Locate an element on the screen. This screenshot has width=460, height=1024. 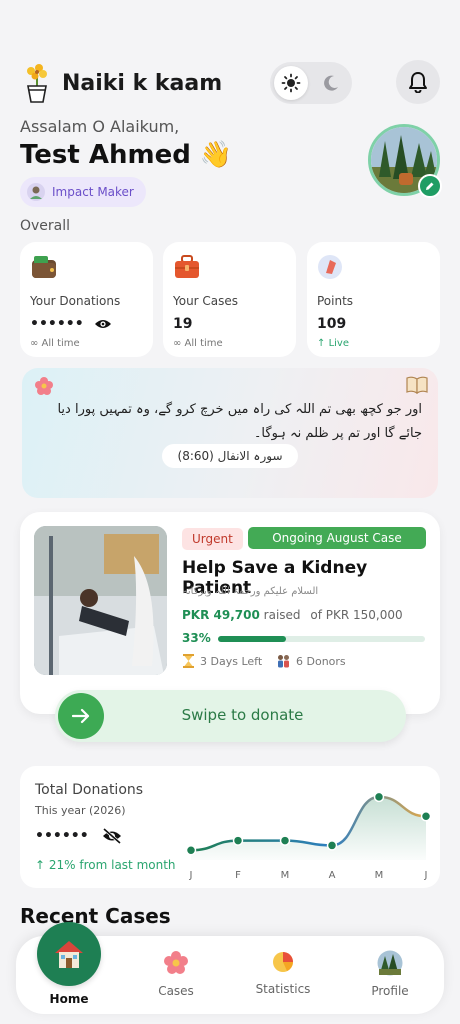
x-tick-label: F is located at coordinates (238, 875).